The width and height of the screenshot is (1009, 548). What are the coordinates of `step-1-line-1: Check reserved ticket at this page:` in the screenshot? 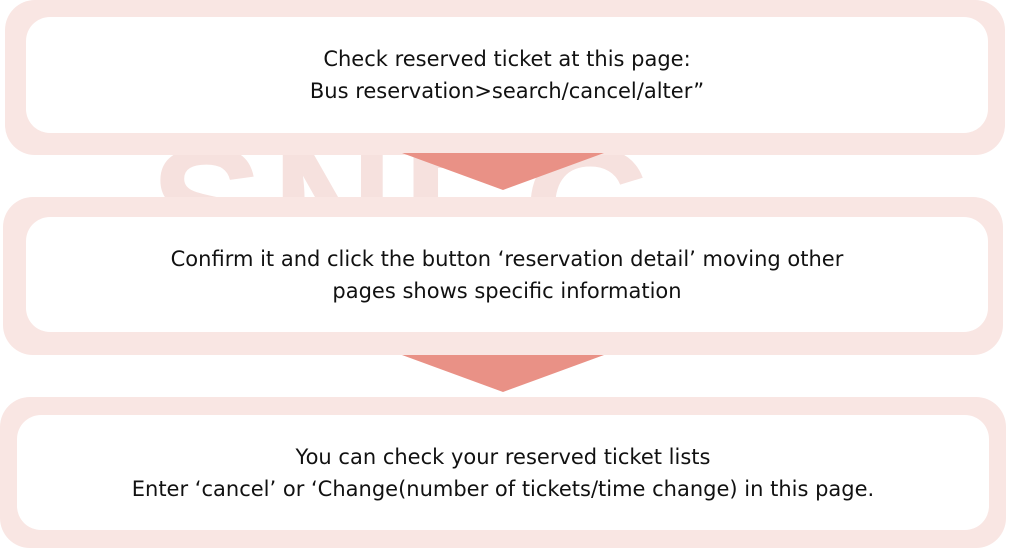 It's located at (507, 59).